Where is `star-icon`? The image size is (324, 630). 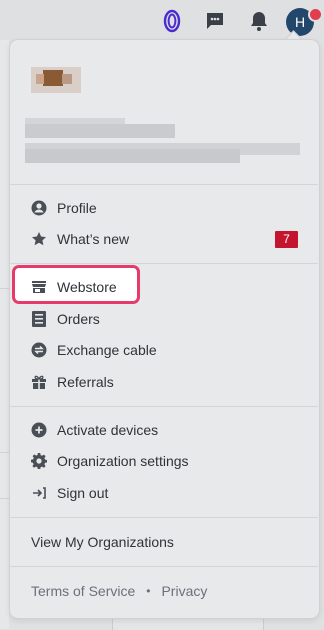
star-icon is located at coordinates (39, 239).